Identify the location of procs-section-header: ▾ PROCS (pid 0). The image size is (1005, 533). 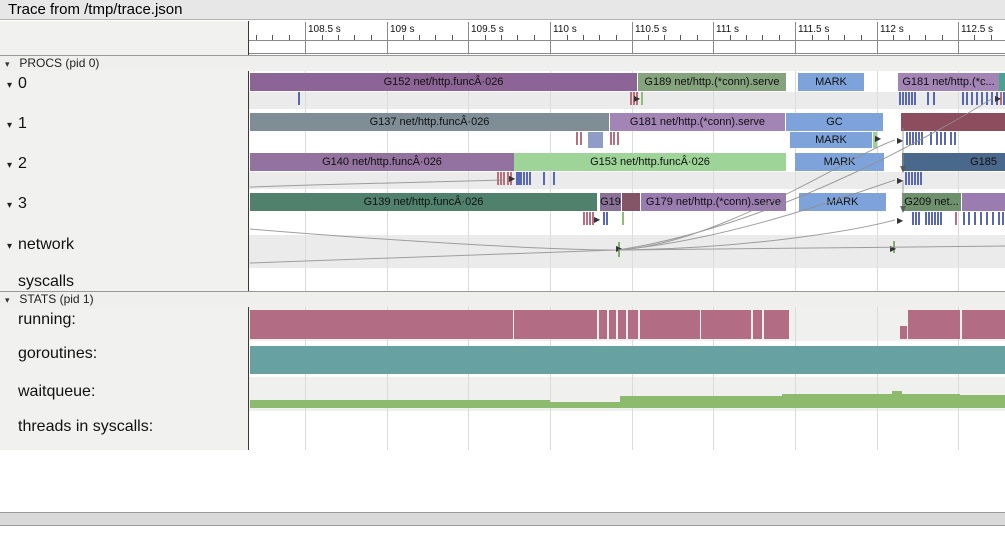
(502, 63).